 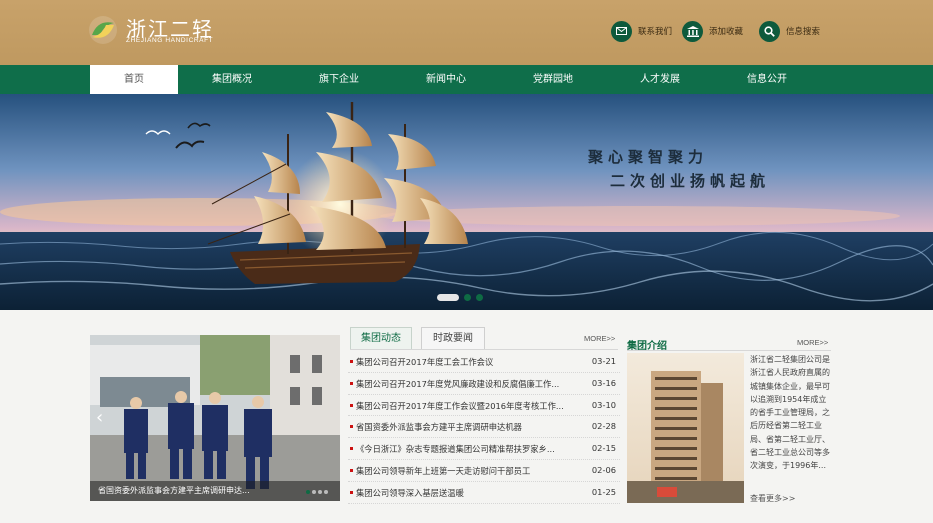 I want to click on mail-icon, so click(x=621, y=31).